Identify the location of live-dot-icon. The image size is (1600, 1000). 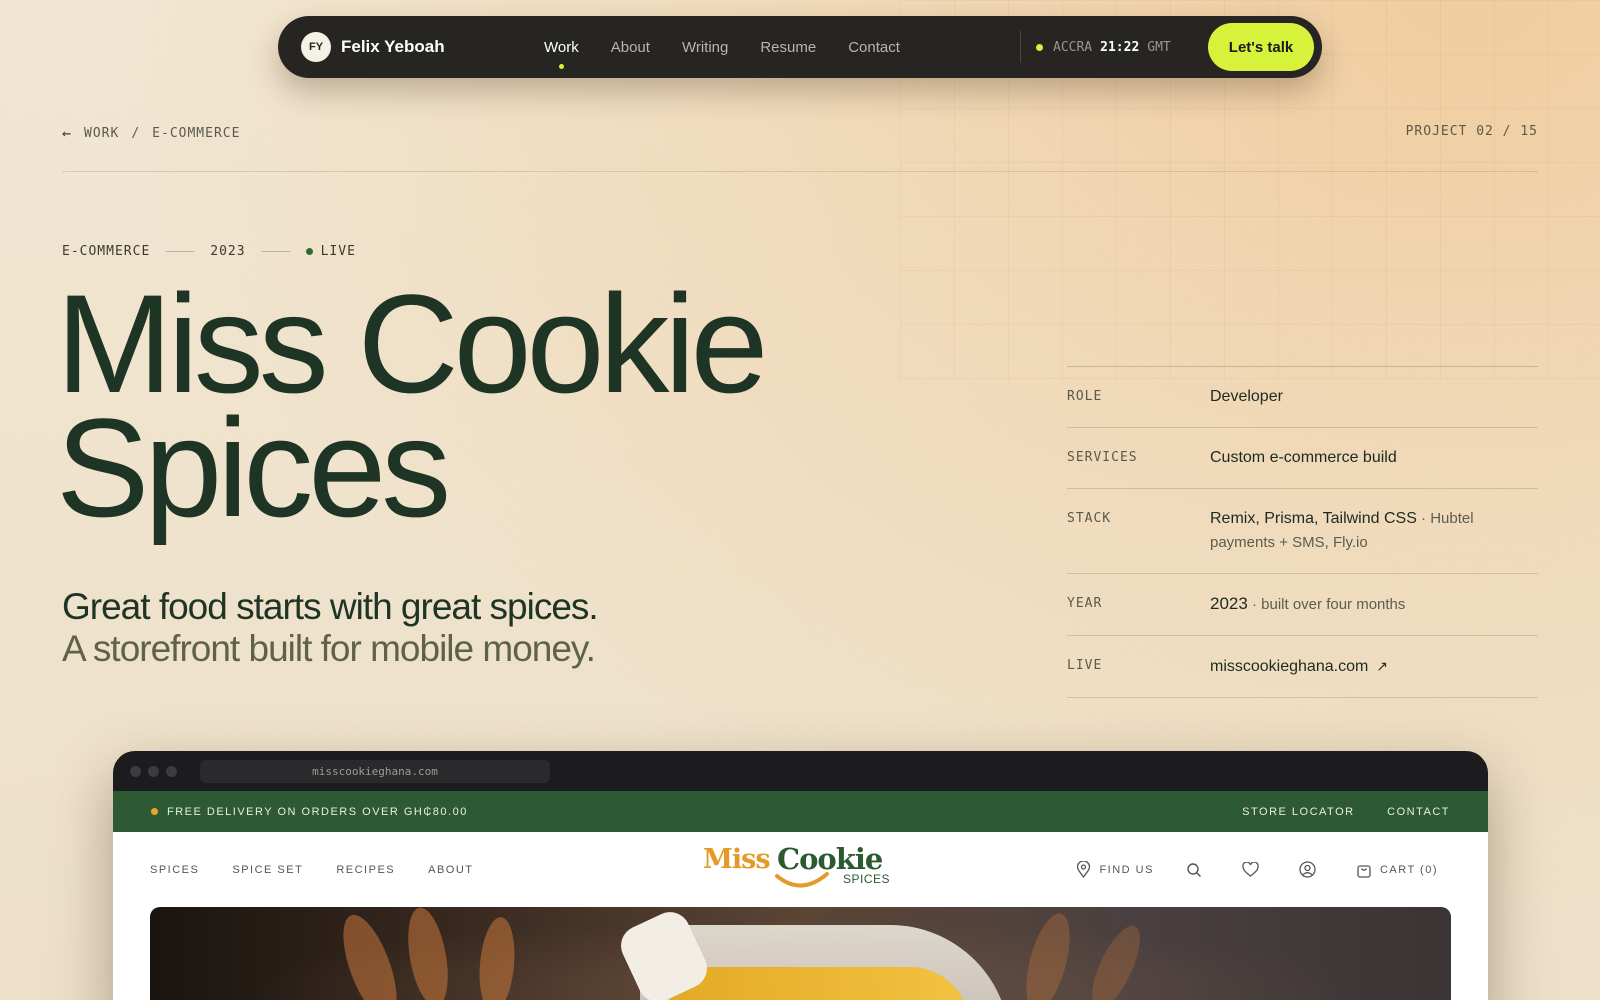
(309, 251).